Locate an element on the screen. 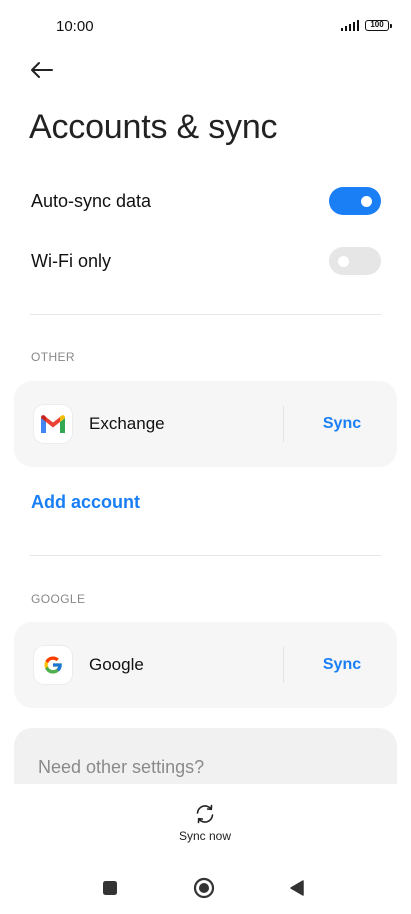 This screenshot has width=411, height=914. page-title: Accounts & sync is located at coordinates (153, 127).